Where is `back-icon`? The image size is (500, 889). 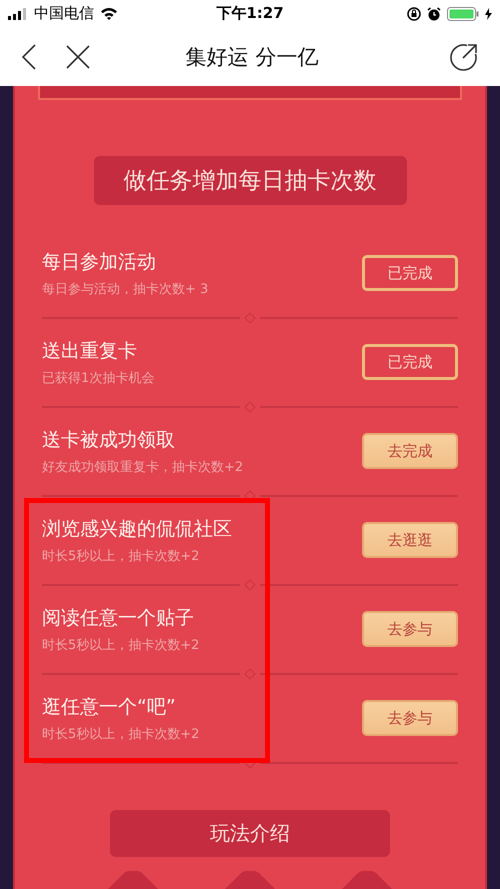
back-icon is located at coordinates (29, 57).